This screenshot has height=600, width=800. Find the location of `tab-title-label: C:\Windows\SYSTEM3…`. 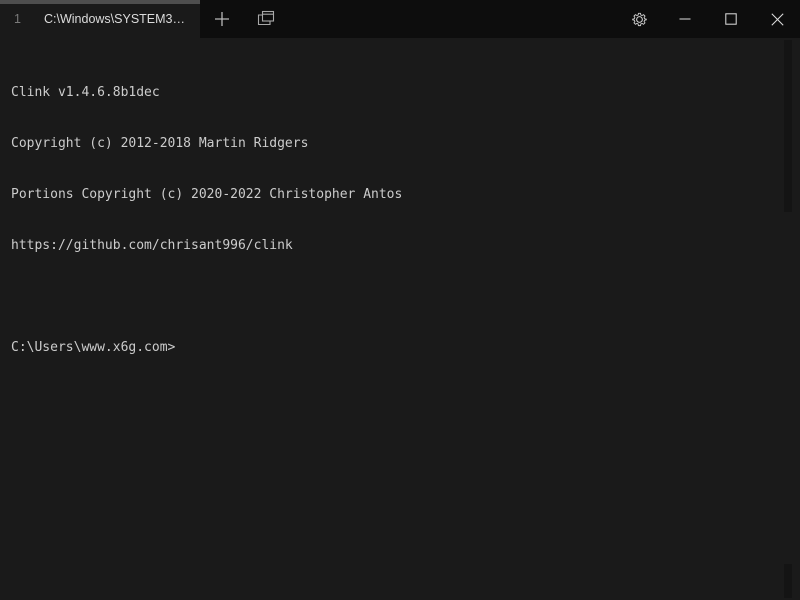

tab-title-label: C:\Windows\SYSTEM3… is located at coordinates (115, 19).